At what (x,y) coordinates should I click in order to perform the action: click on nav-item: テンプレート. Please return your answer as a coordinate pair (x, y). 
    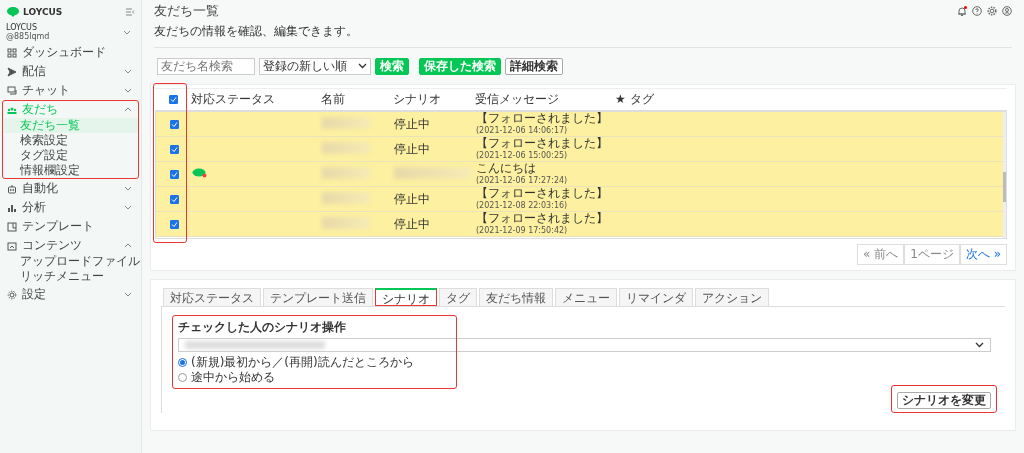
    Looking at the image, I should click on (70, 226).